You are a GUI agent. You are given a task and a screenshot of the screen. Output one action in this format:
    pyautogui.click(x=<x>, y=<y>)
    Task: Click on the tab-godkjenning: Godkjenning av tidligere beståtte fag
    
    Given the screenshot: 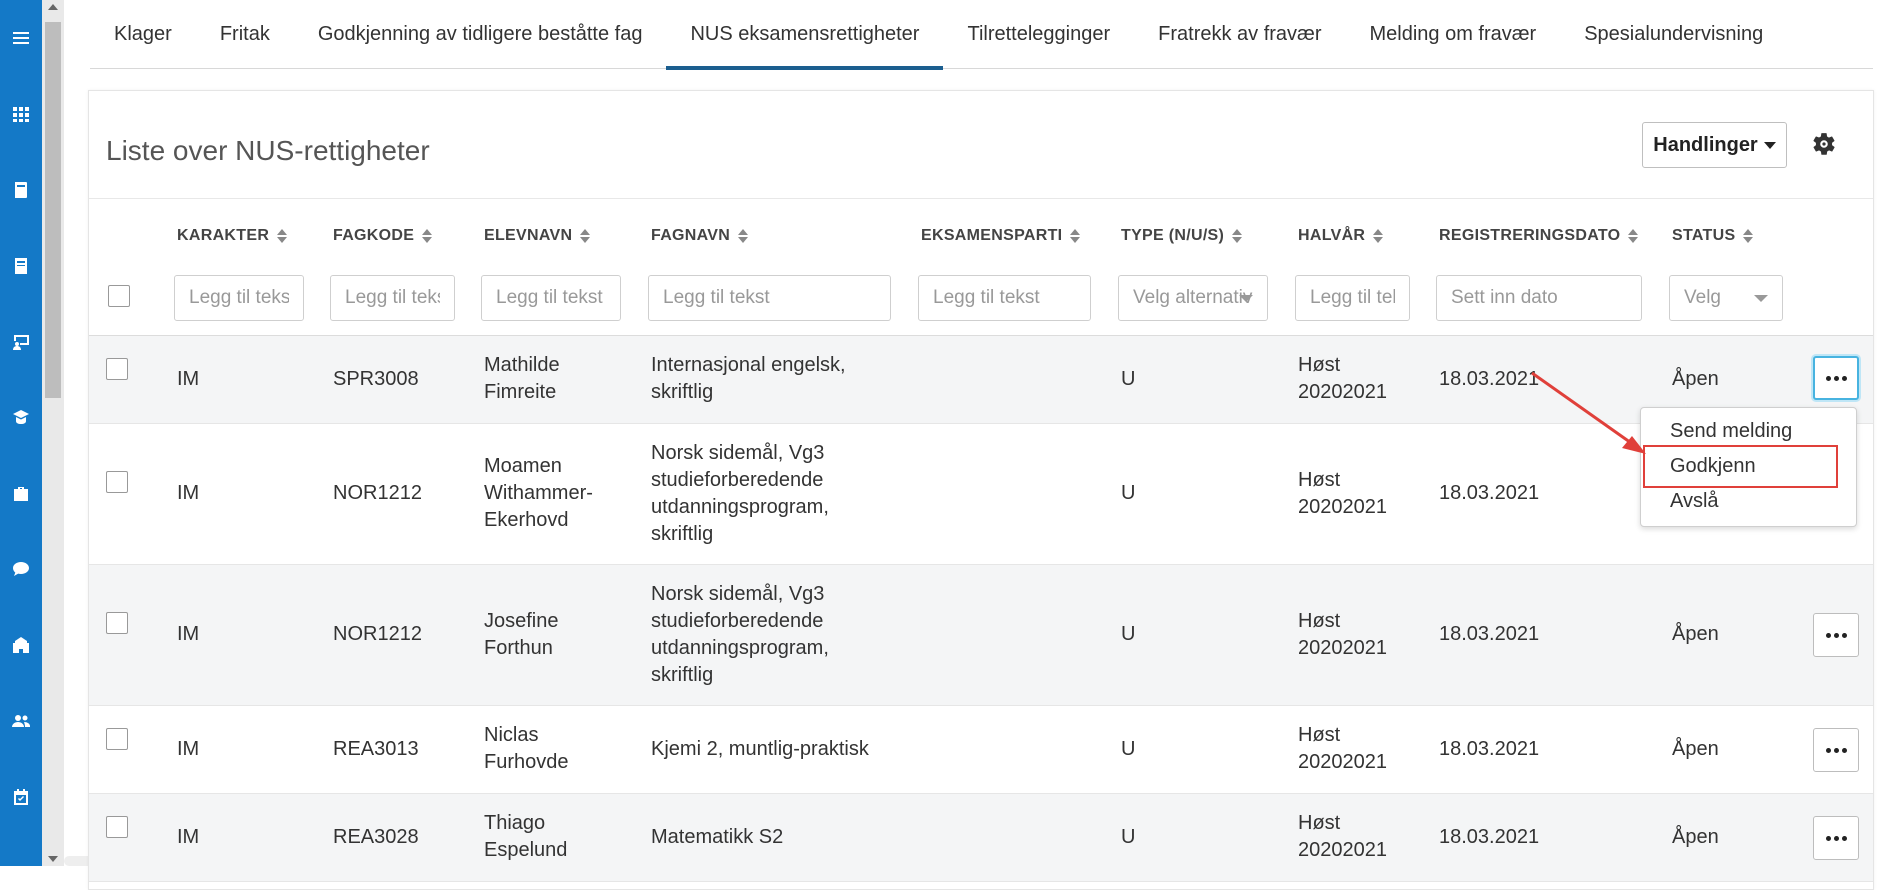 What is the action you would take?
    pyautogui.click(x=480, y=34)
    